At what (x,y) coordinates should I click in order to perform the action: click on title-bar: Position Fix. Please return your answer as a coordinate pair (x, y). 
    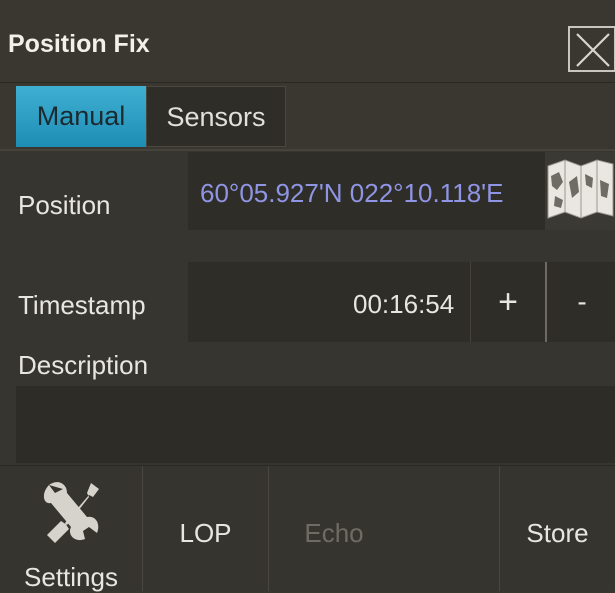
    Looking at the image, I should click on (307, 41).